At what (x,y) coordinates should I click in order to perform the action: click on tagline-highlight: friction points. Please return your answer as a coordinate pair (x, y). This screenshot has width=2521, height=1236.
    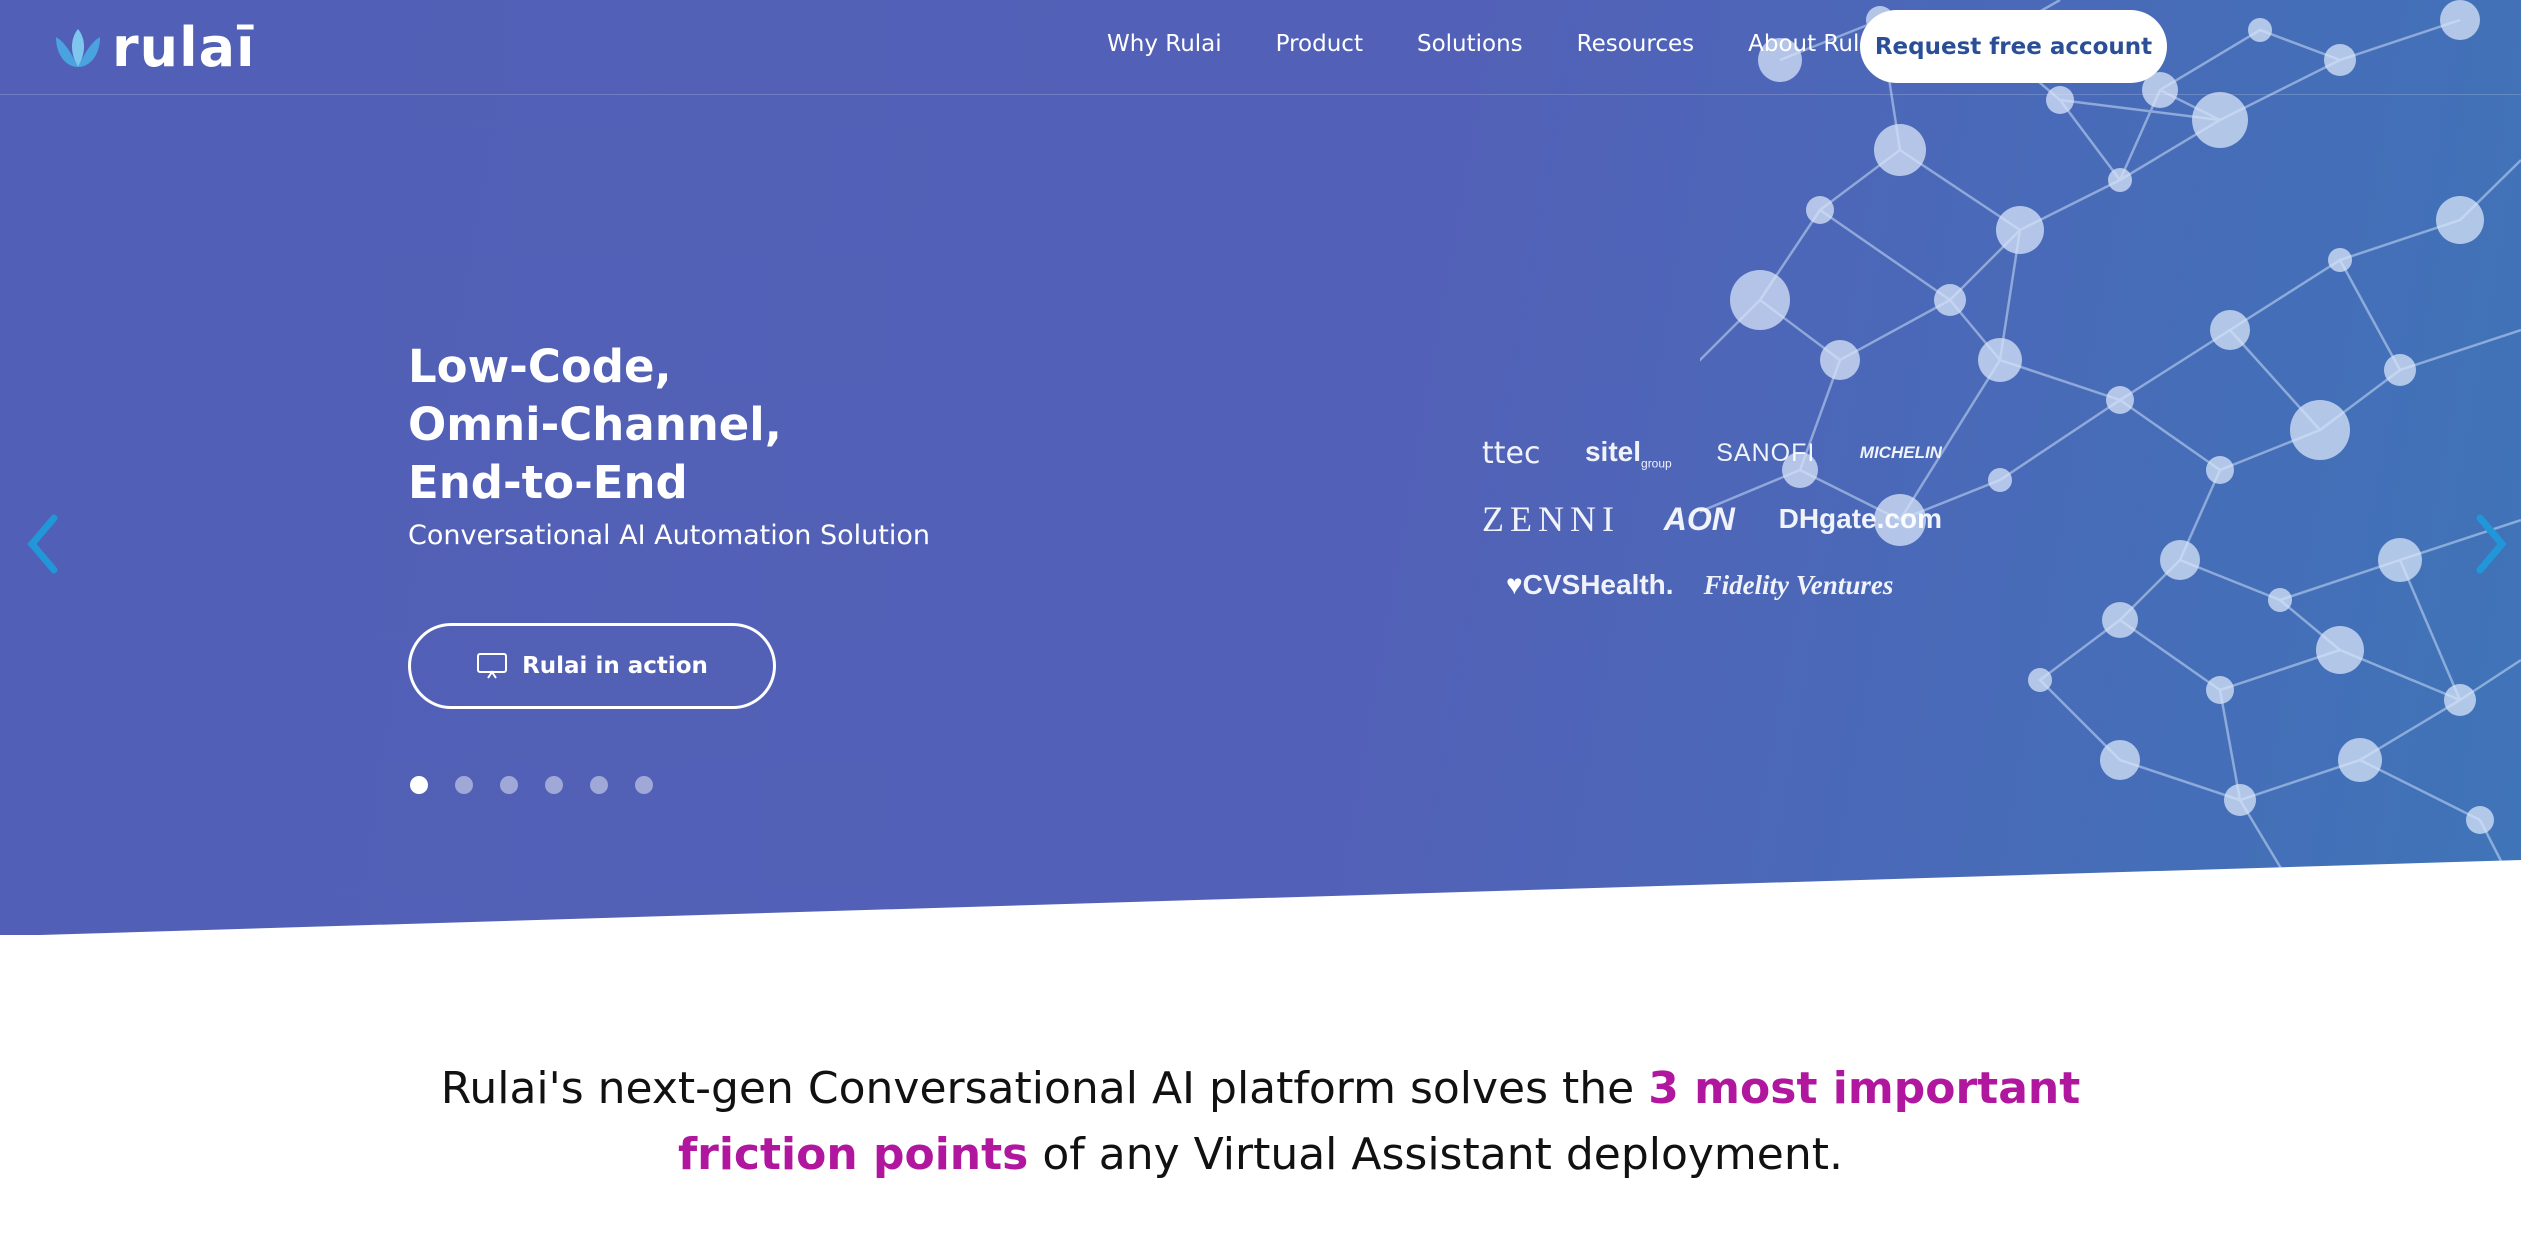
    Looking at the image, I should click on (853, 1154).